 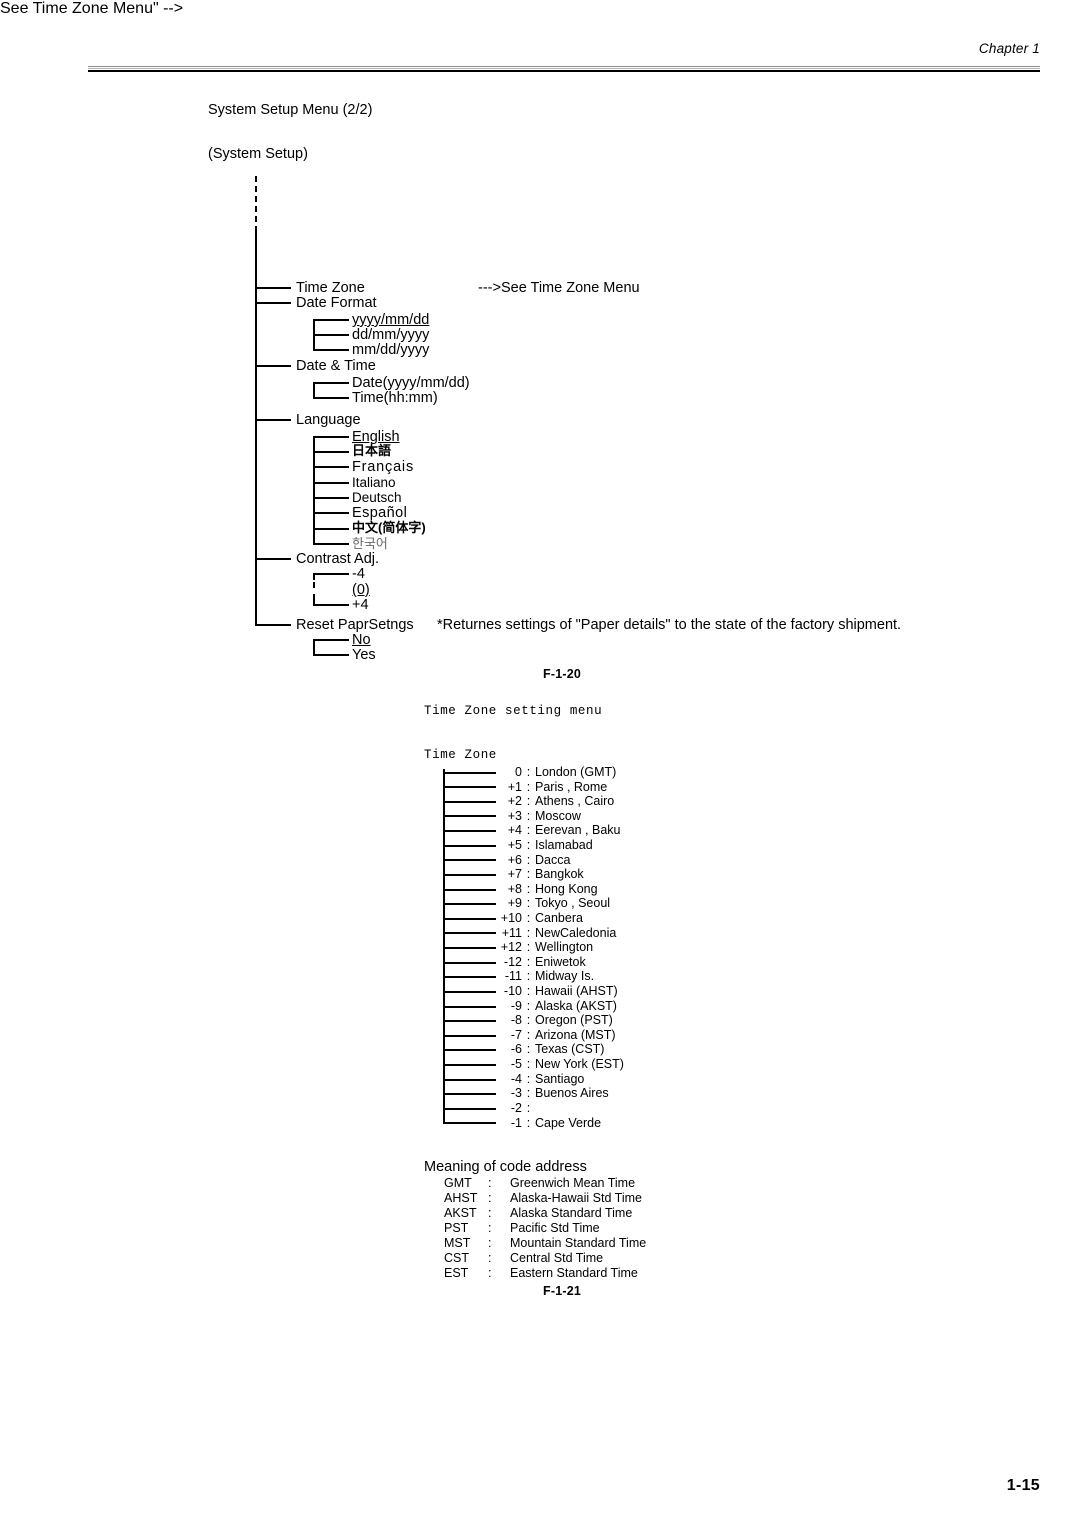 I want to click on node-contrast-adj: Contrast Adj., so click(x=337, y=559).